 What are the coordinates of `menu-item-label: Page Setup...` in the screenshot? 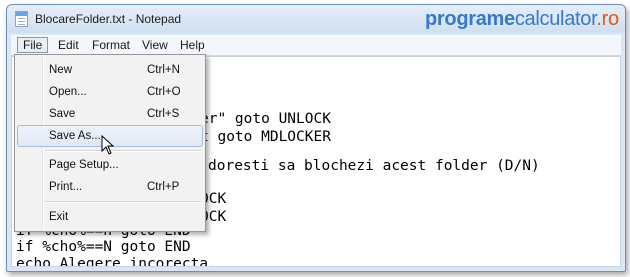 It's located at (84, 165).